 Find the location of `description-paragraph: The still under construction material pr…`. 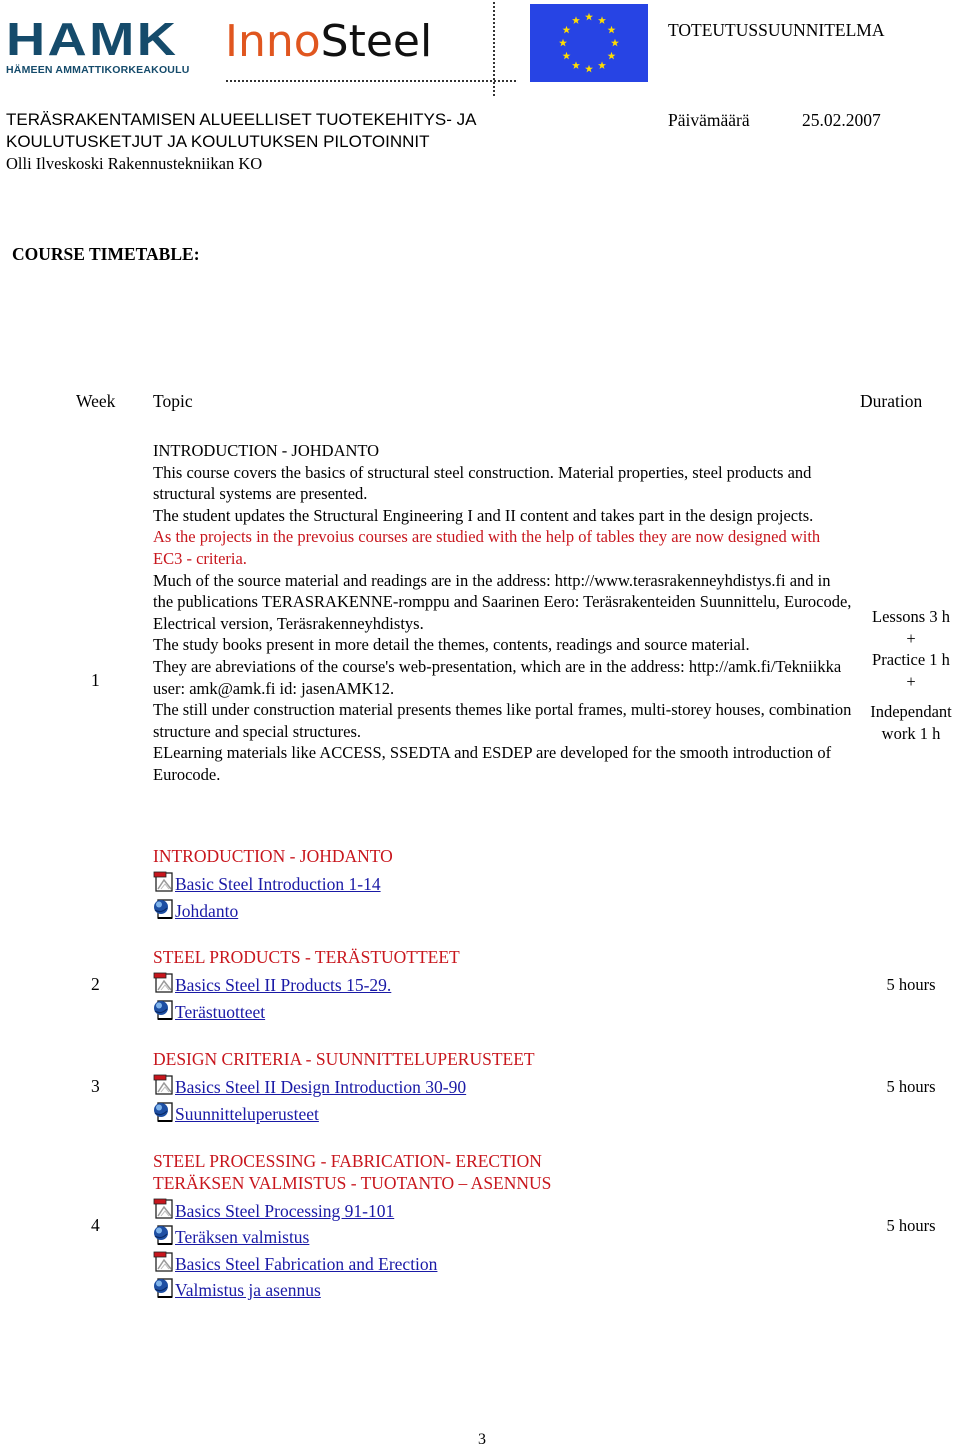

description-paragraph: The still under construction material pr… is located at coordinates (502, 720).